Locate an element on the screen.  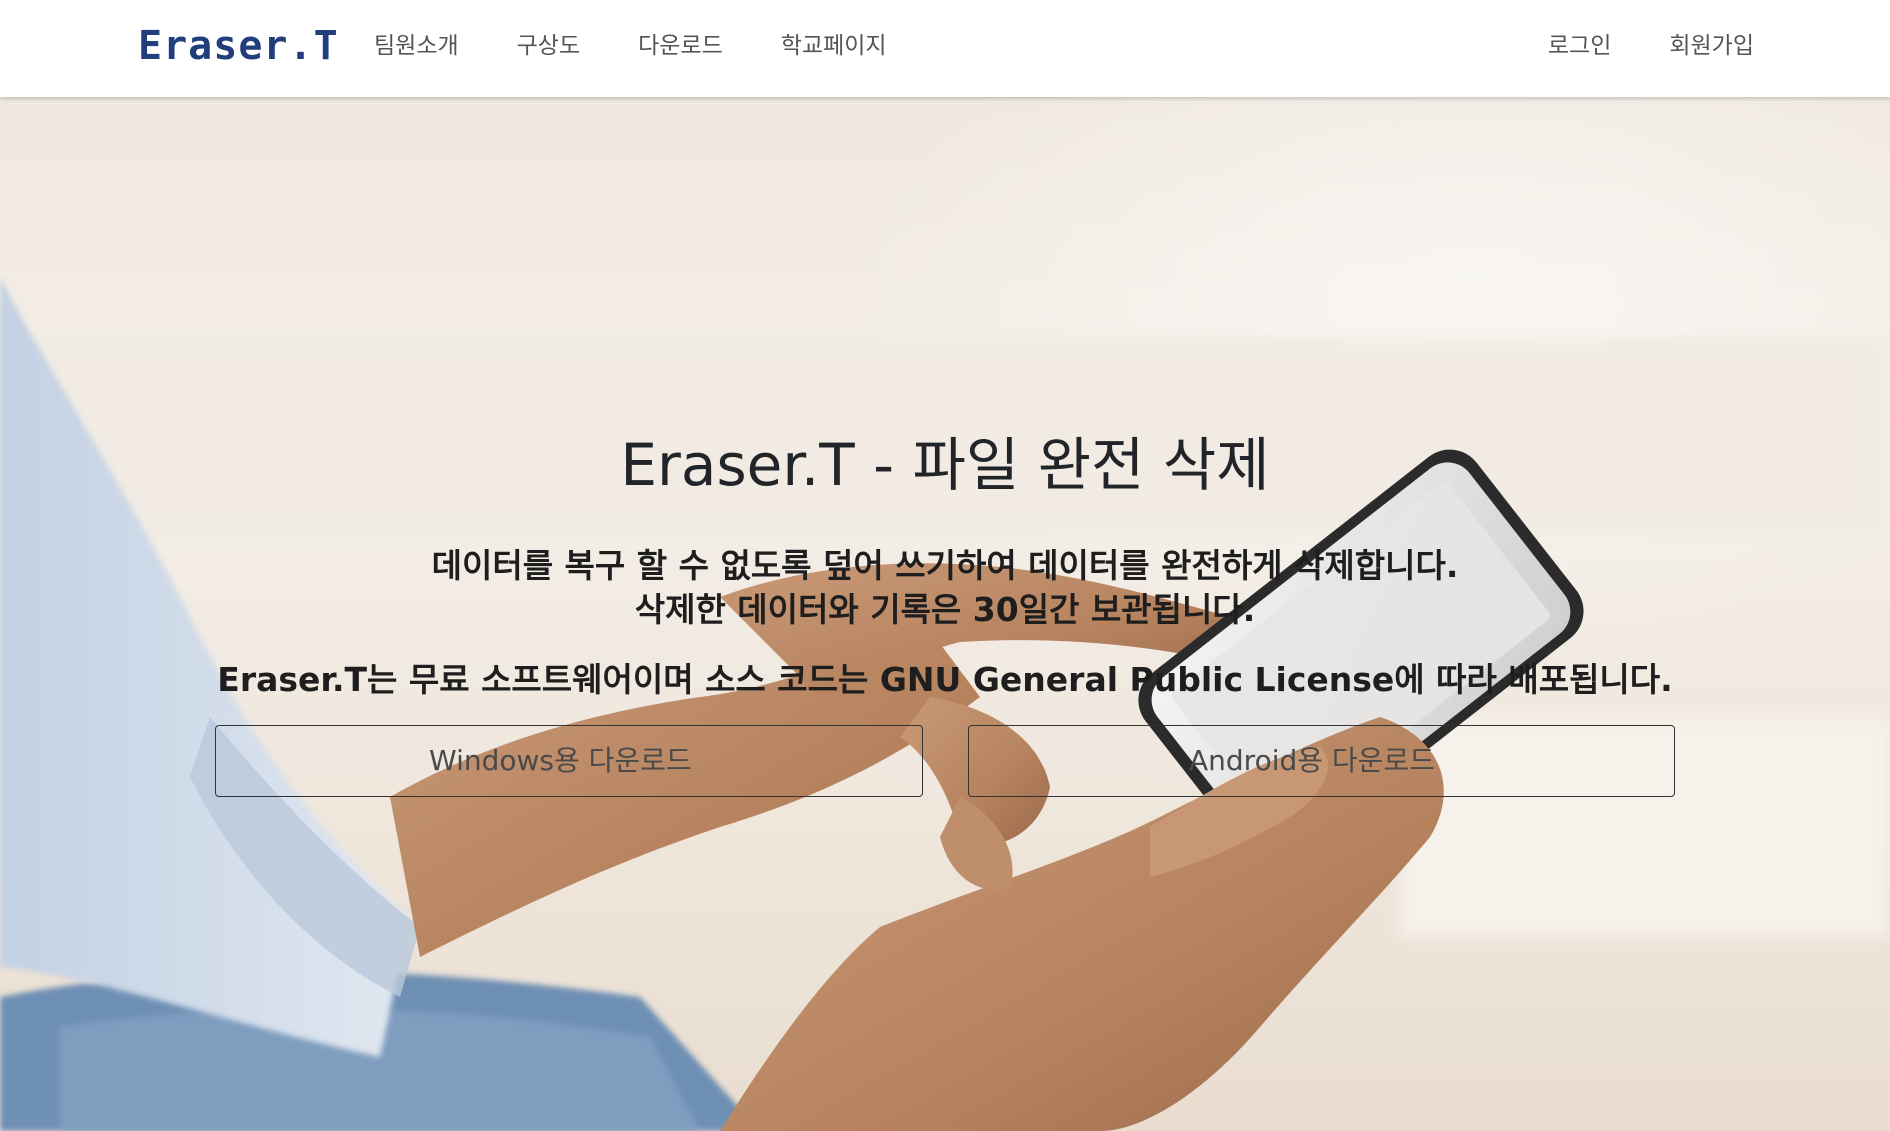
hero-title-brand: Eraser.T is located at coordinates (737, 465).